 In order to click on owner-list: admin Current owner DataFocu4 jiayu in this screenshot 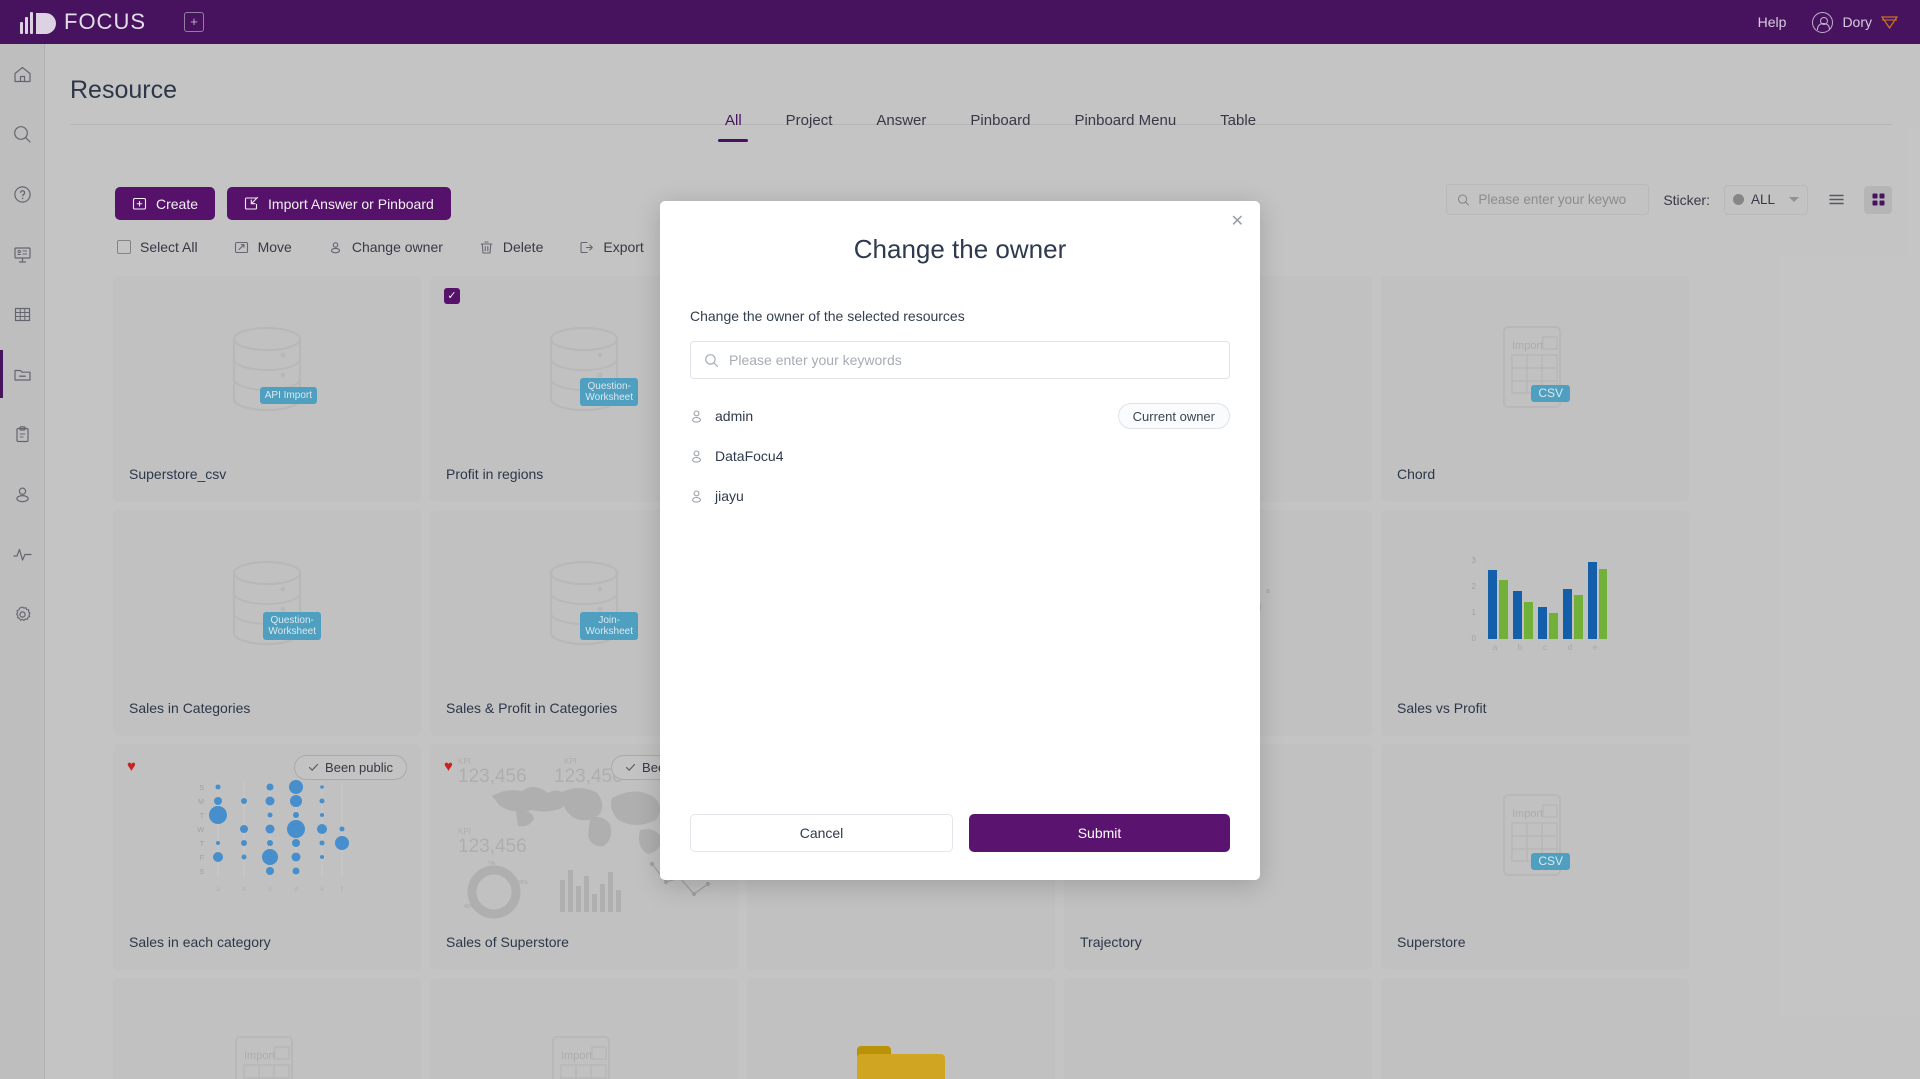, I will do `click(960, 605)`.